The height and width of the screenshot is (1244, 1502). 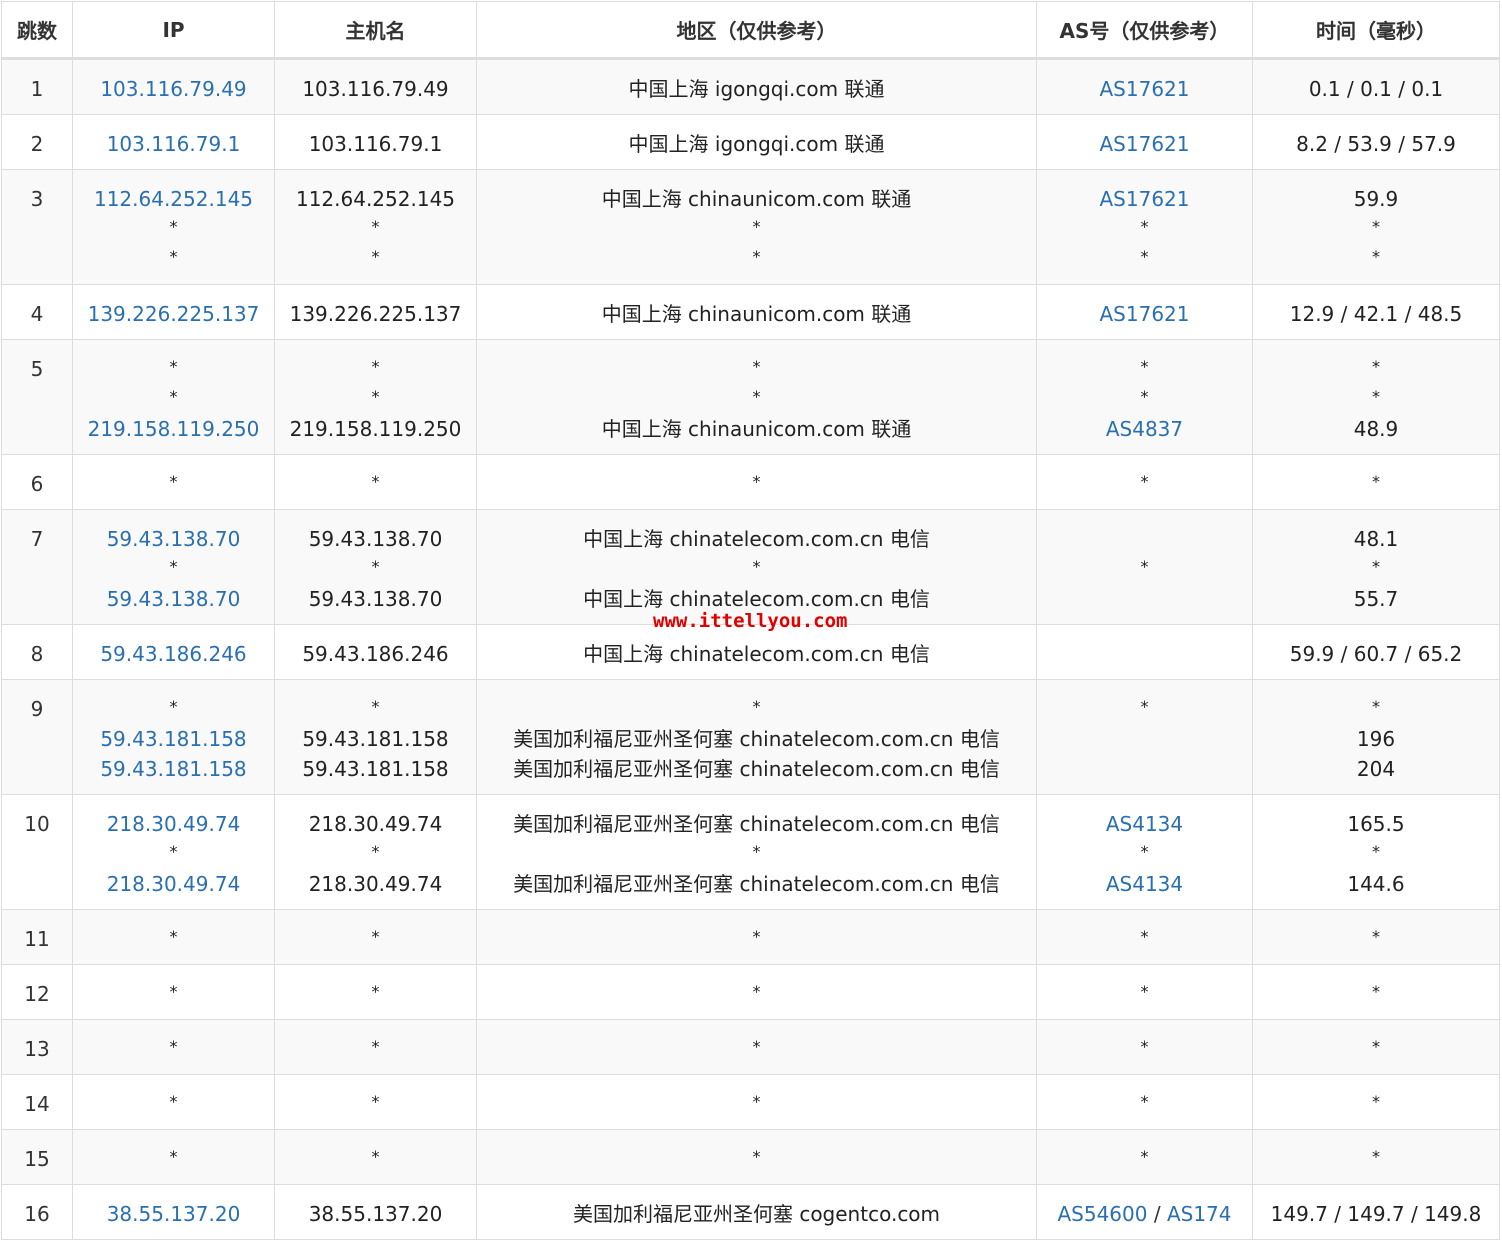 I want to click on hostname-cell: 103.116.79.49, so click(x=375, y=86).